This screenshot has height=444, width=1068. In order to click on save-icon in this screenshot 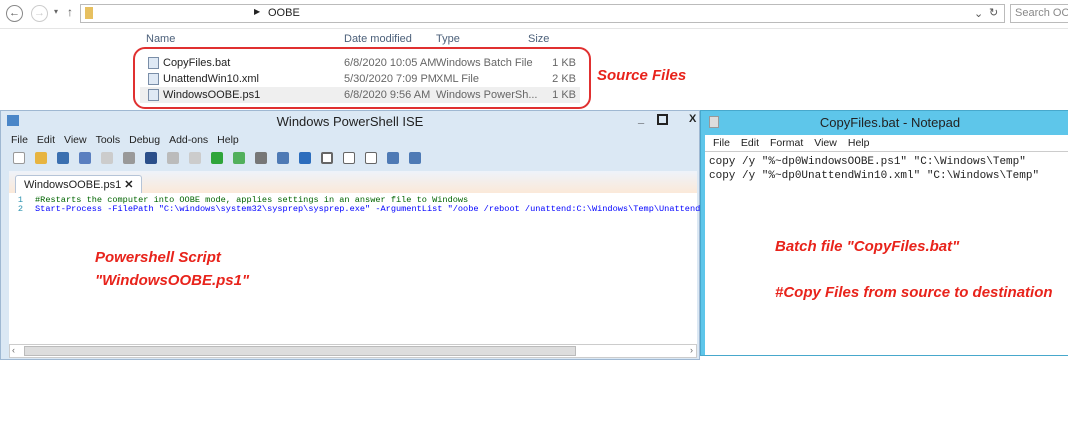, I will do `click(63, 158)`.